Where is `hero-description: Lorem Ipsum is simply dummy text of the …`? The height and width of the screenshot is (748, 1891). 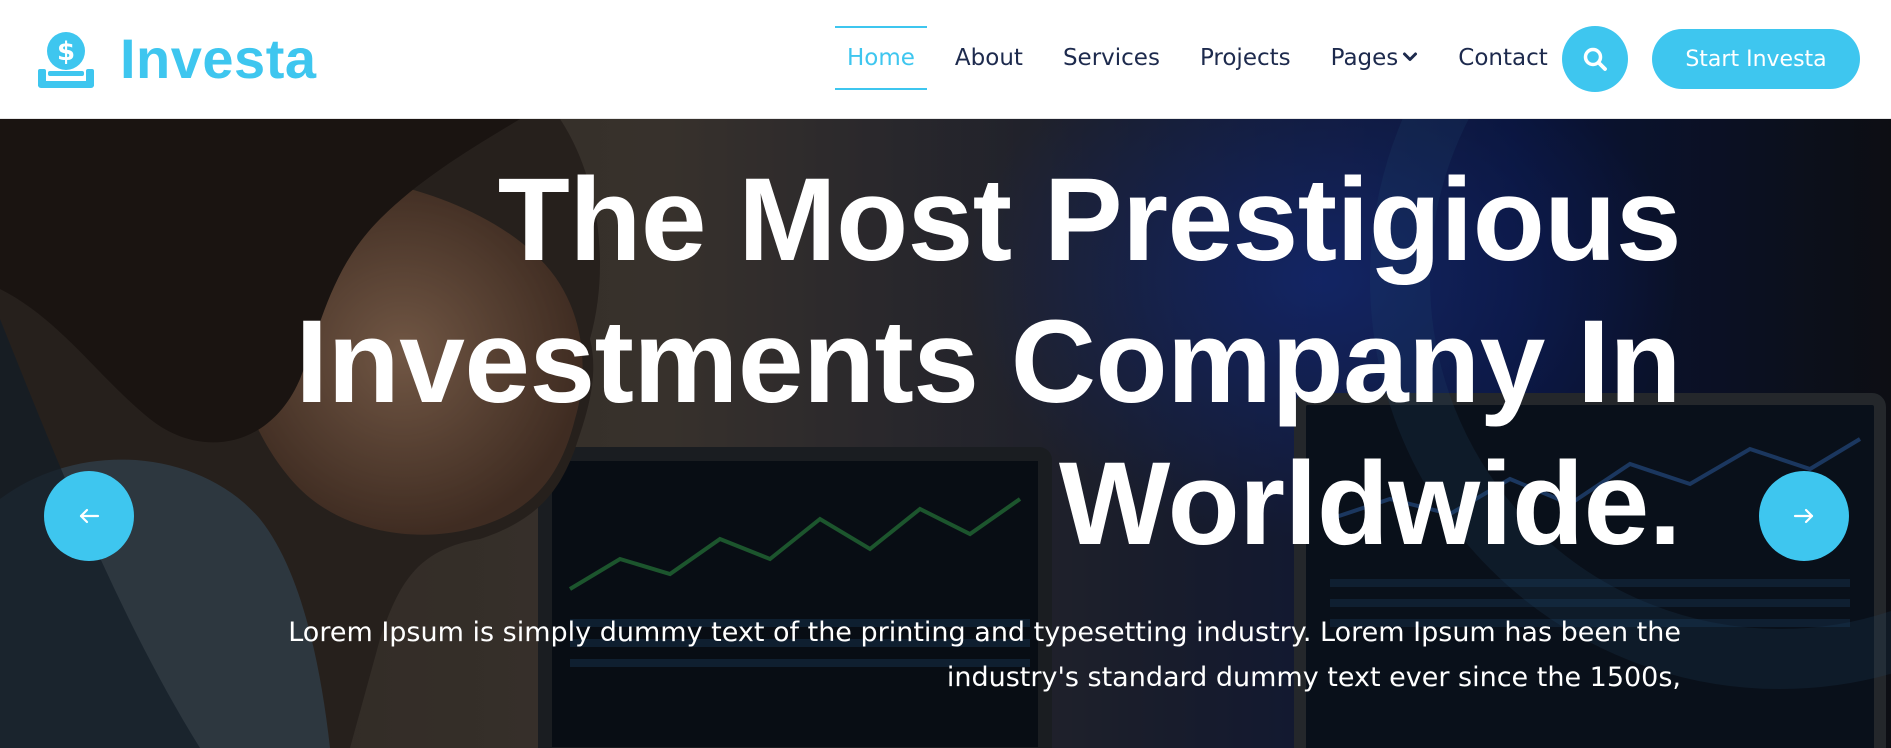
hero-description: Lorem Ipsum is simply dummy text of the … is located at coordinates (984, 655).